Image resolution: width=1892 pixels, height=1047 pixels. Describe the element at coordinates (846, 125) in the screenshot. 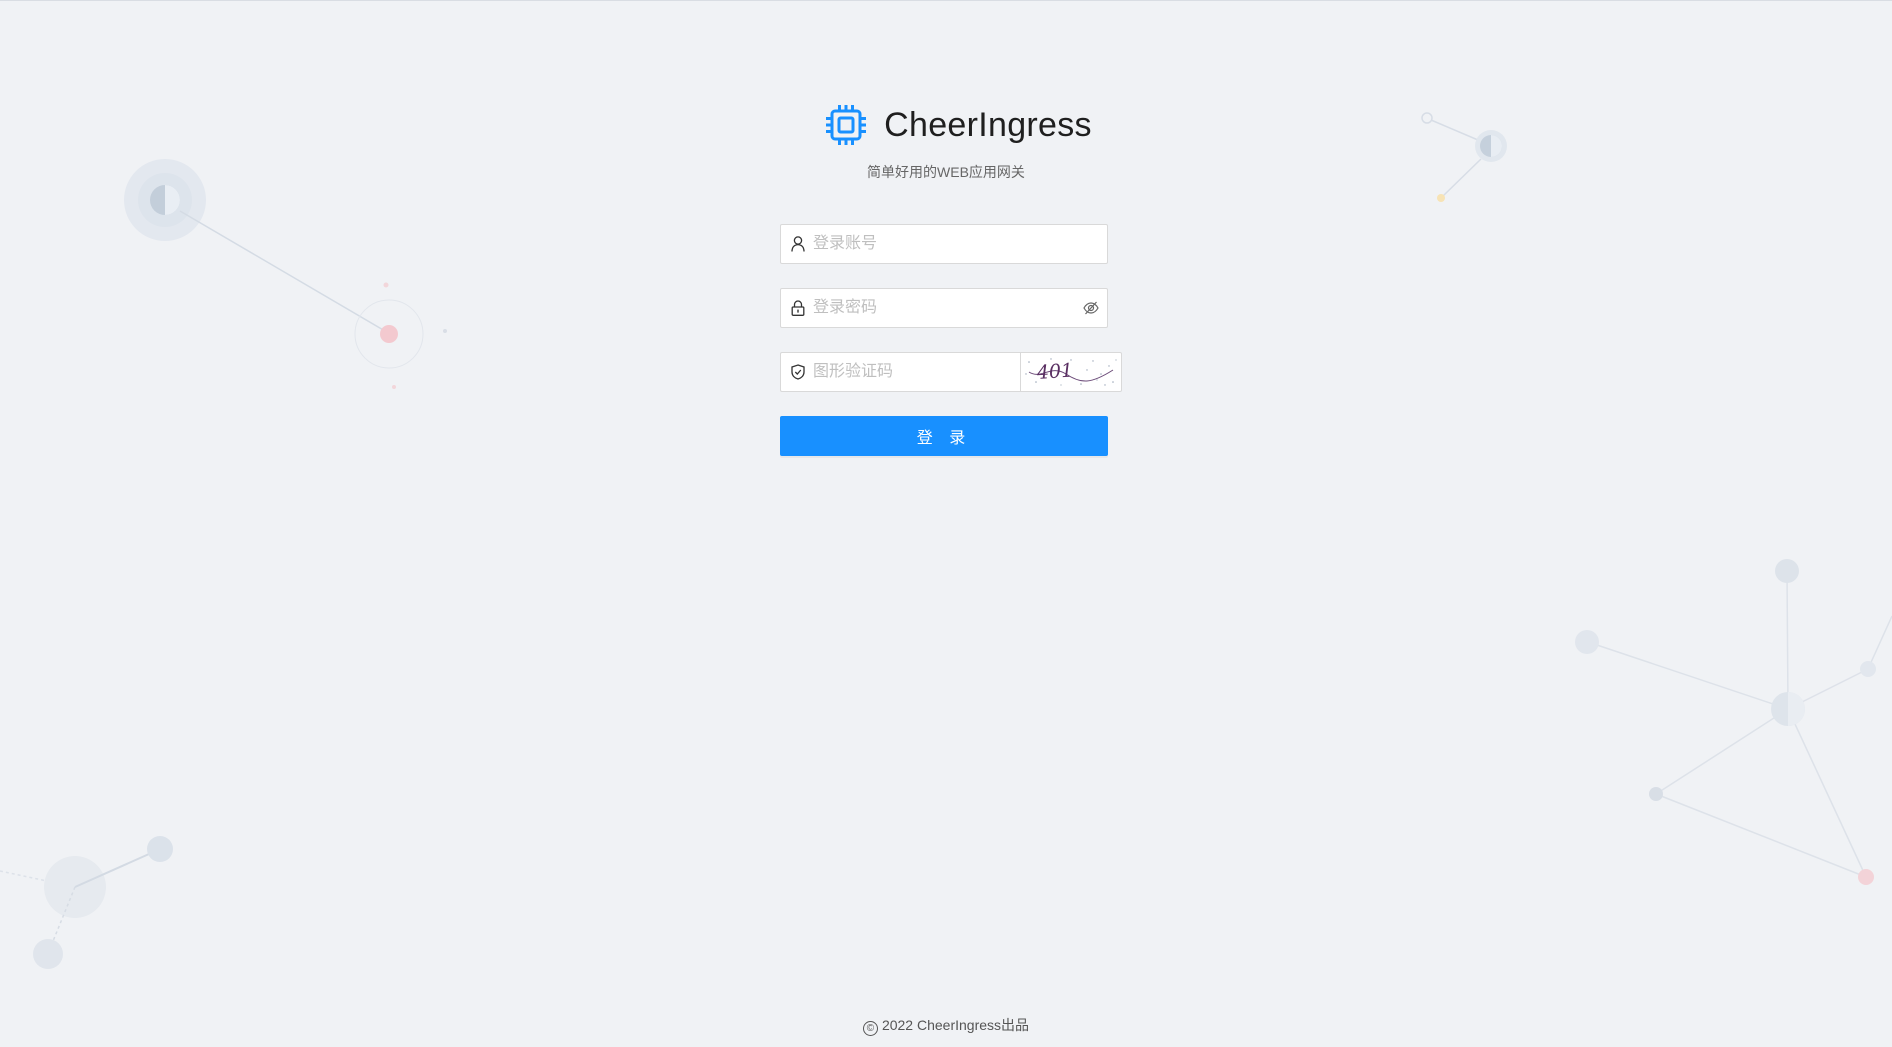

I see `cpu-chip-icon` at that location.